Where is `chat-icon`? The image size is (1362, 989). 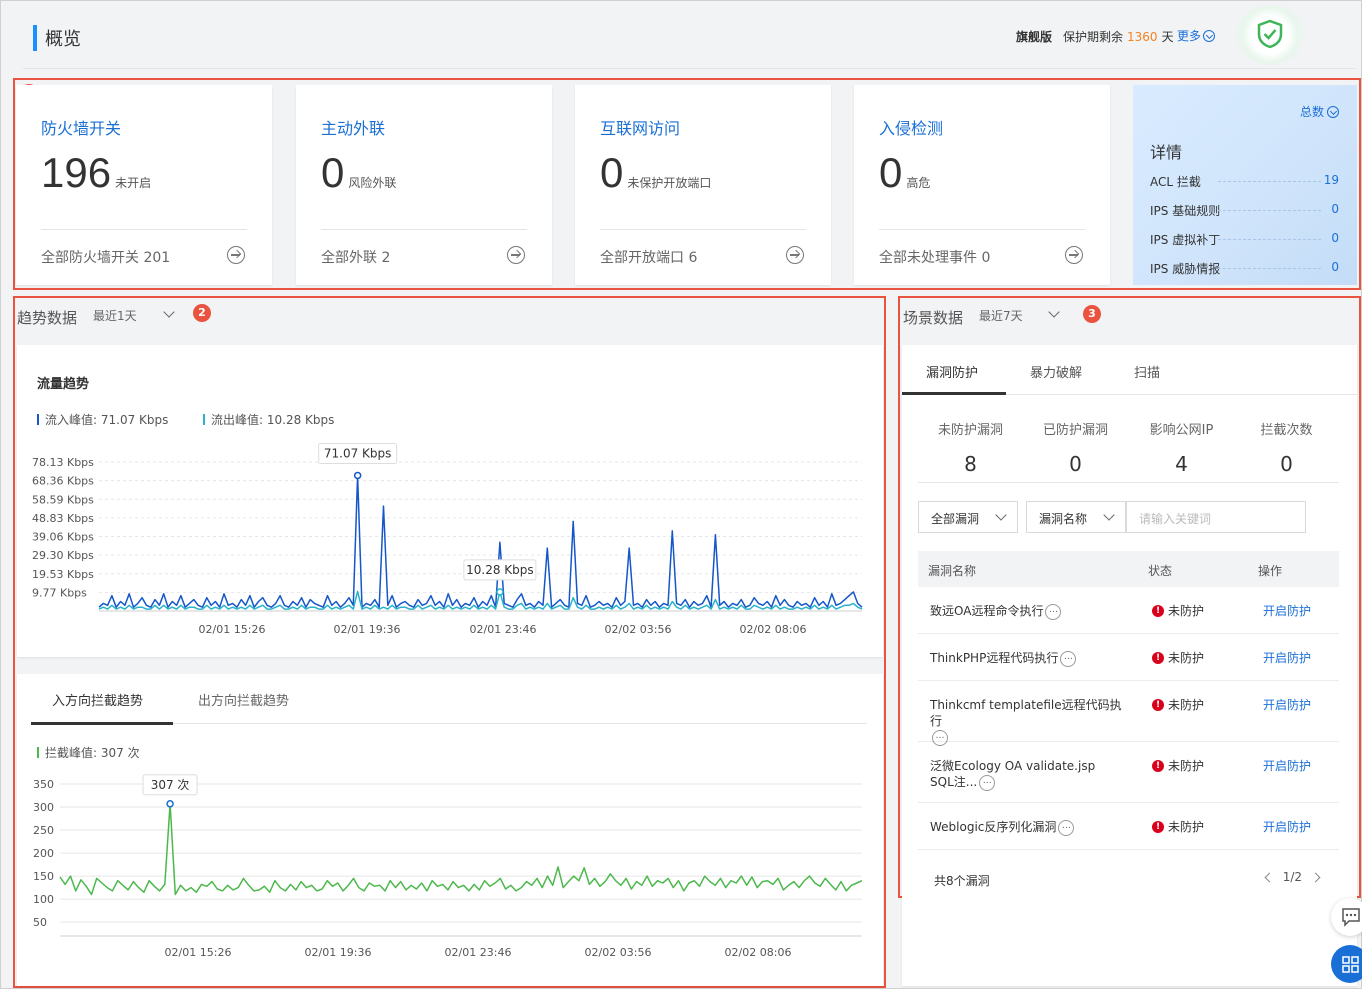
chat-icon is located at coordinates (1351, 917).